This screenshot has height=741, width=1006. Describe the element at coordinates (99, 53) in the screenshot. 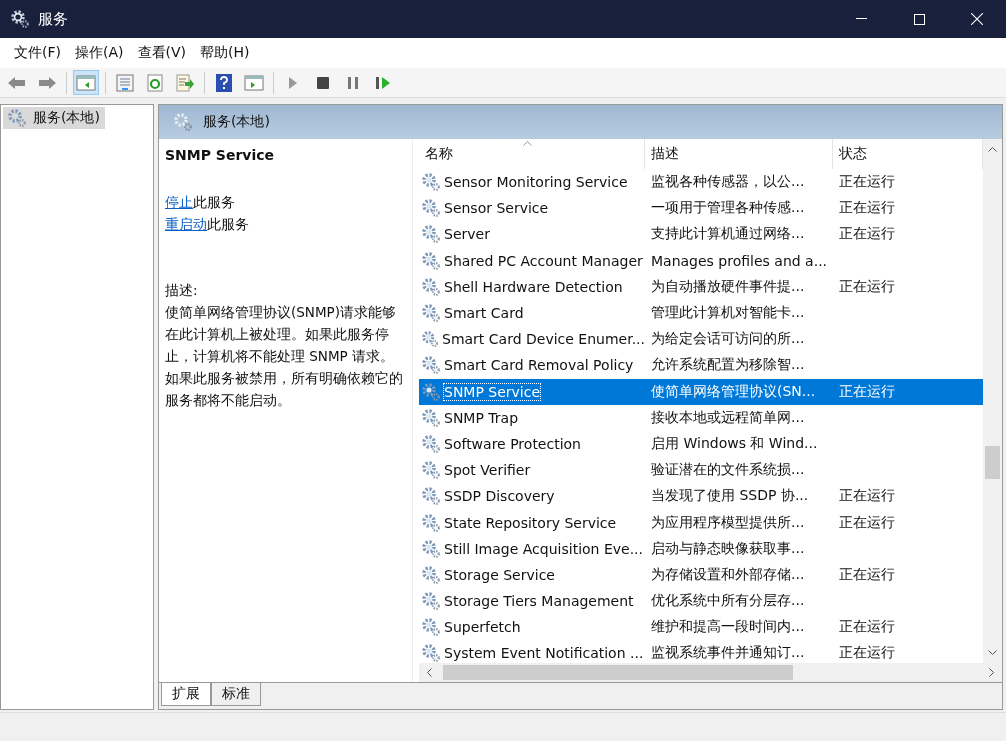

I see `menu-item: 操作(A)` at that location.